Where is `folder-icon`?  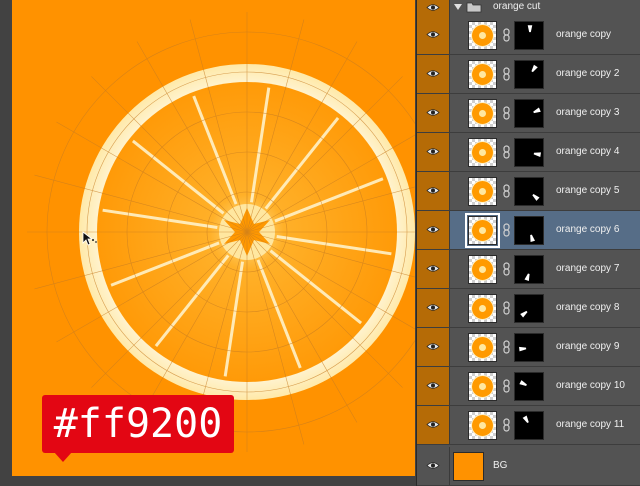
folder-icon is located at coordinates (474, 7).